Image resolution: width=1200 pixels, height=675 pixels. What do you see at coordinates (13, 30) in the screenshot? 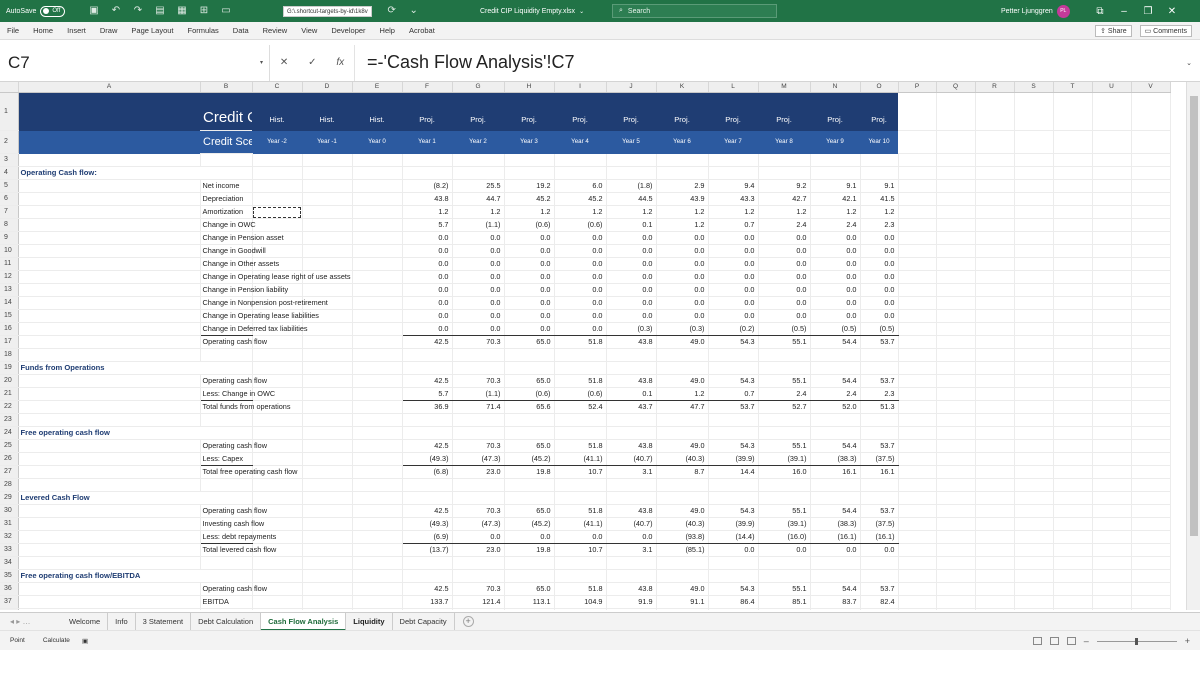
I see `menu-file: File` at bounding box center [13, 30].